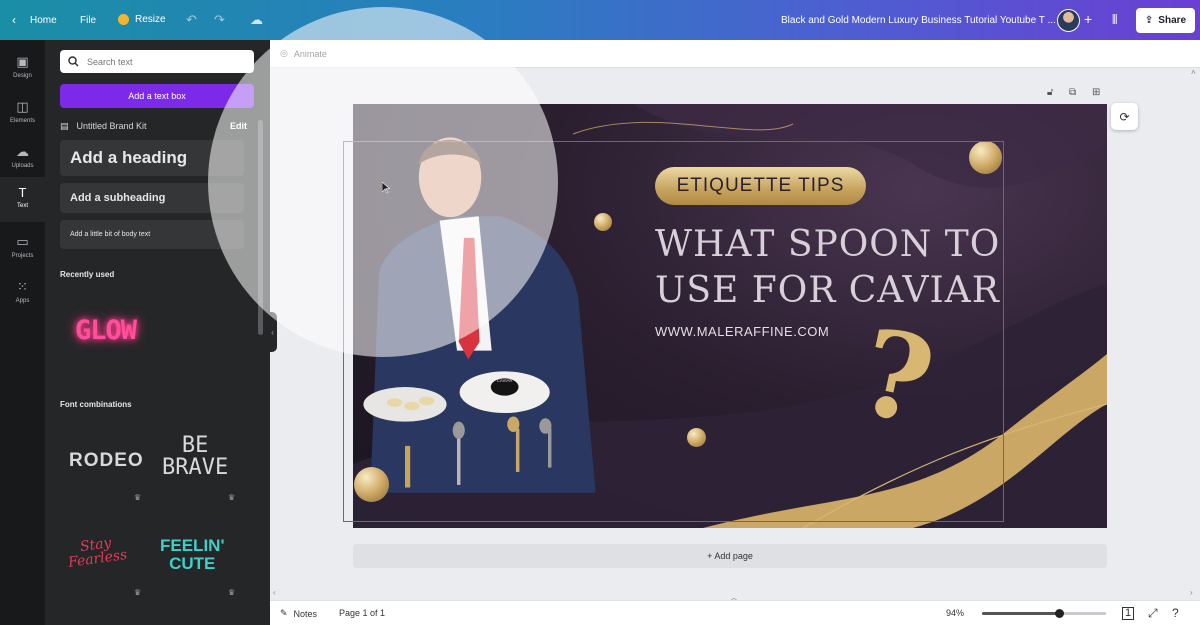  Describe the element at coordinates (284, 53) in the screenshot. I see `animate-icon: ◎` at that location.